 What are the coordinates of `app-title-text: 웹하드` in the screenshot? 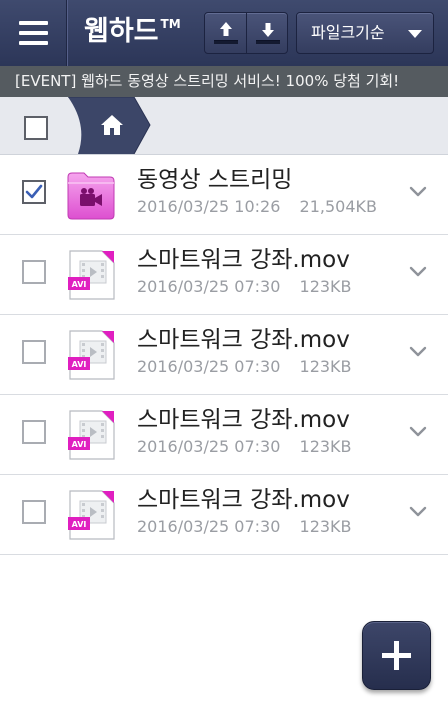 It's located at (121, 31).